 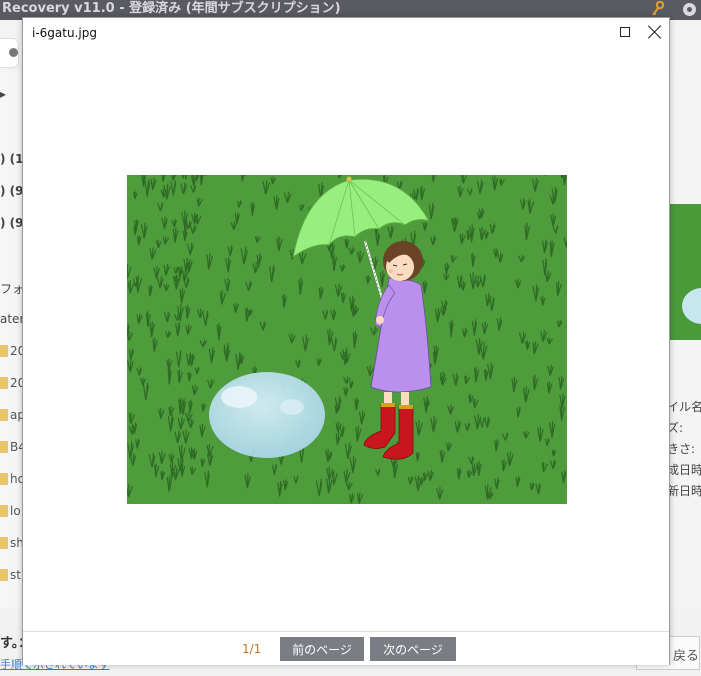 What do you see at coordinates (655, 32) in the screenshot?
I see `close-icon` at bounding box center [655, 32].